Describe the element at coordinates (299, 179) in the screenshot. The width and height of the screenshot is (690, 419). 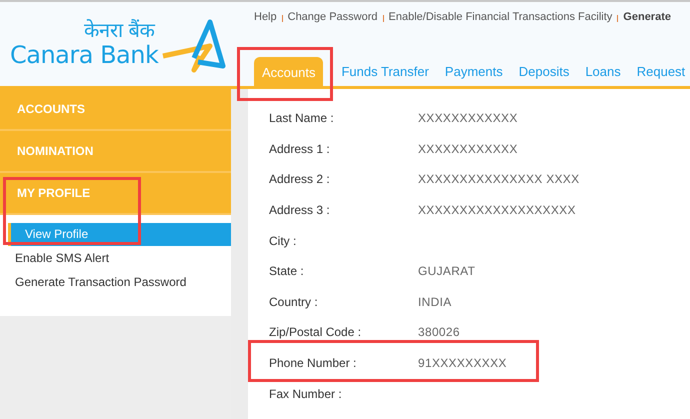
I see `field-label: Address 2 :` at that location.